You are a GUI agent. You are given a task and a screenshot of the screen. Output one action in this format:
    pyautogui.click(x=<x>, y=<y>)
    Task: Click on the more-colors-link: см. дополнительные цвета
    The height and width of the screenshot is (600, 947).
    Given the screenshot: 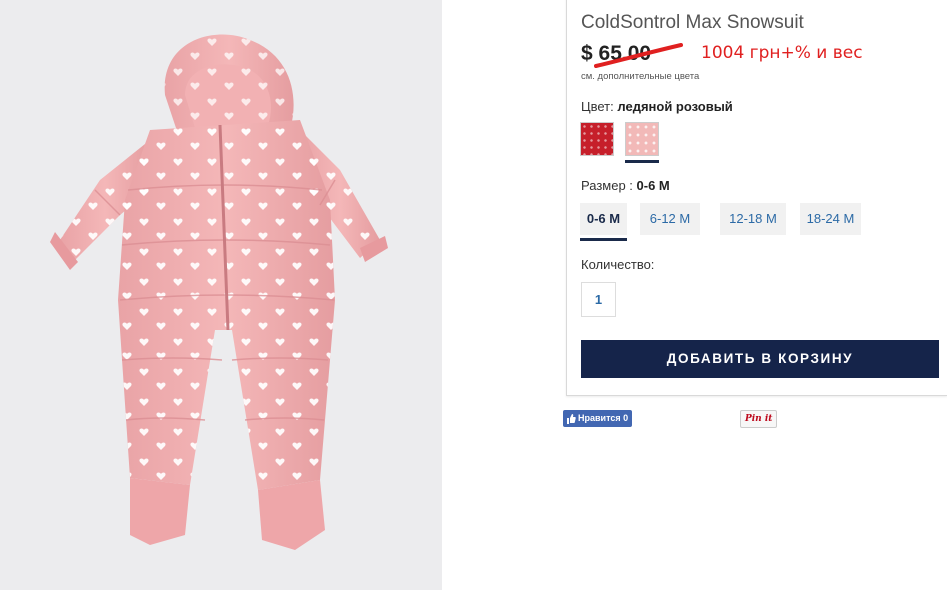 What is the action you would take?
    pyautogui.click(x=640, y=76)
    